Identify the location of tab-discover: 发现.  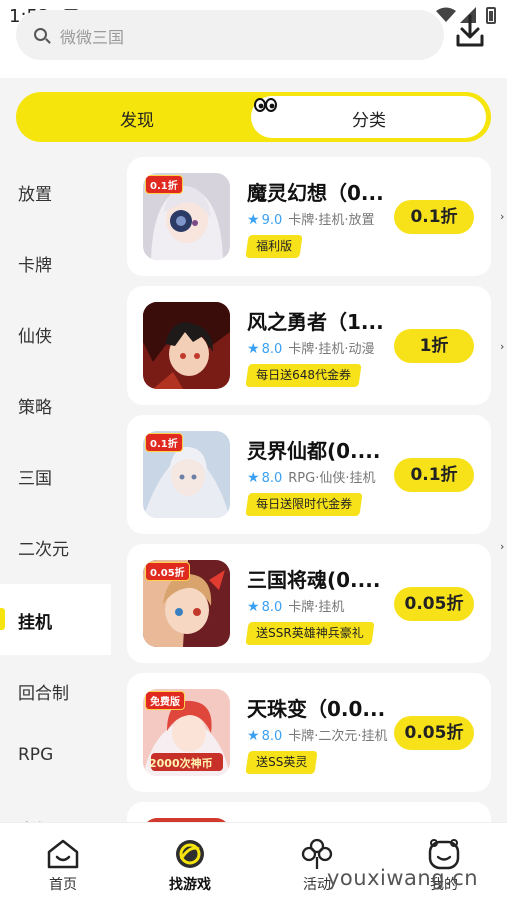
(137, 118).